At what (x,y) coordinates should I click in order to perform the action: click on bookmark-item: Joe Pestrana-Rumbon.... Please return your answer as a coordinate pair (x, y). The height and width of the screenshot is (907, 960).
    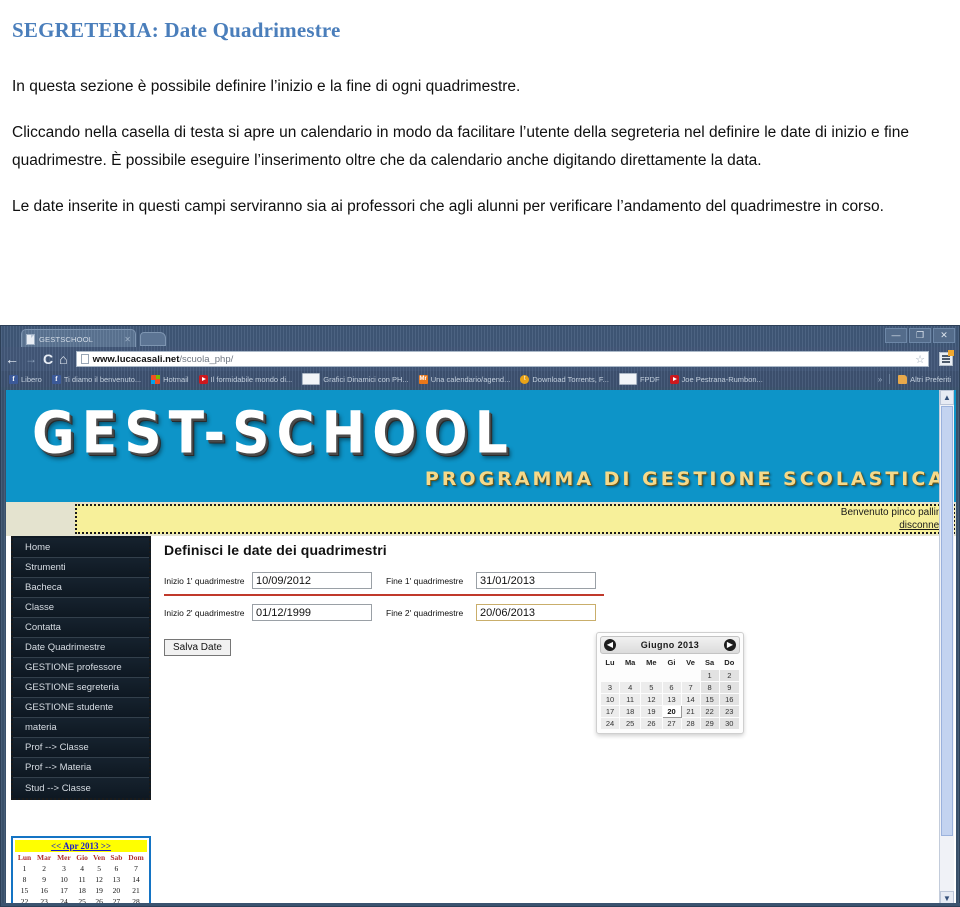
    Looking at the image, I should click on (716, 379).